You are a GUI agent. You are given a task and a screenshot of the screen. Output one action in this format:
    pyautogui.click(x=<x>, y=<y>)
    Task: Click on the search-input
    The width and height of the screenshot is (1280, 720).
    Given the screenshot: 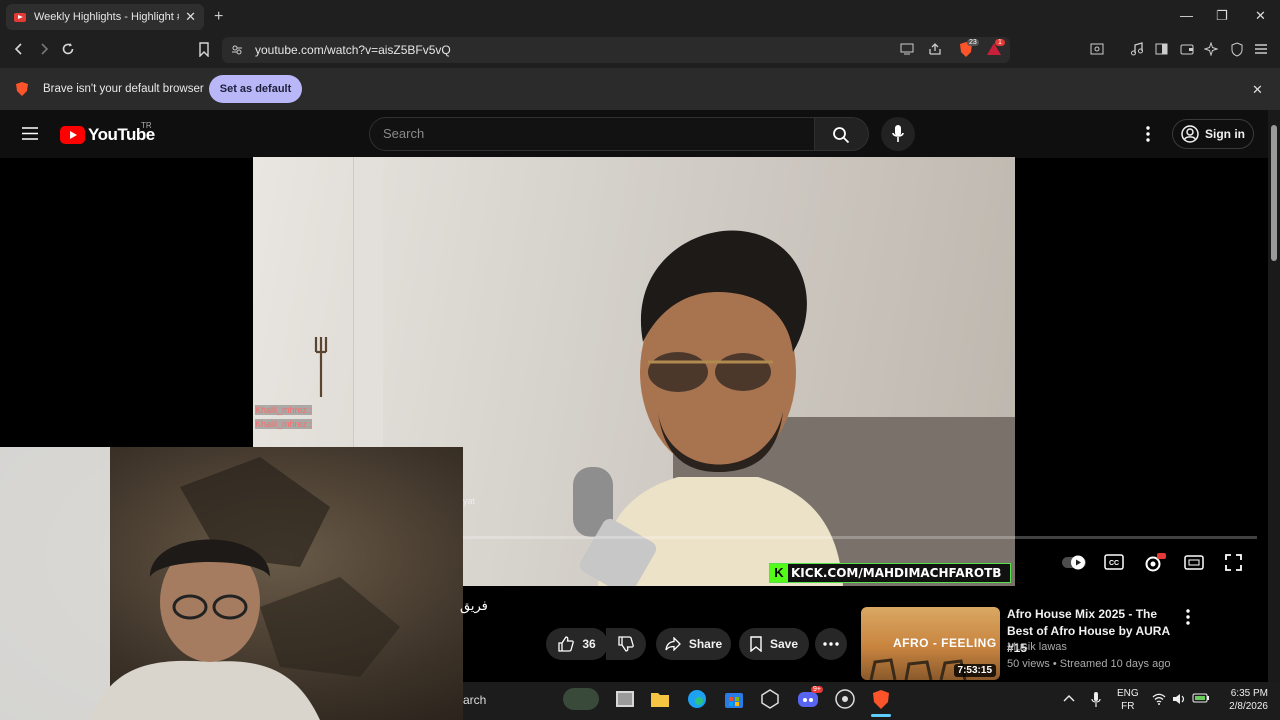 What is the action you would take?
    pyautogui.click(x=592, y=134)
    